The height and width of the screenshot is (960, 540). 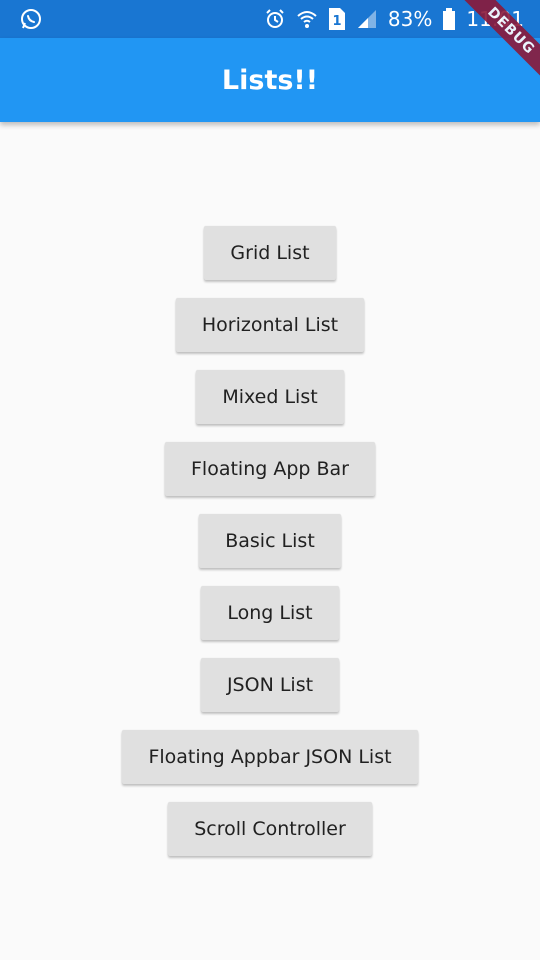 I want to click on floating-app-bar-button: Floating App Bar, so click(x=270, y=469).